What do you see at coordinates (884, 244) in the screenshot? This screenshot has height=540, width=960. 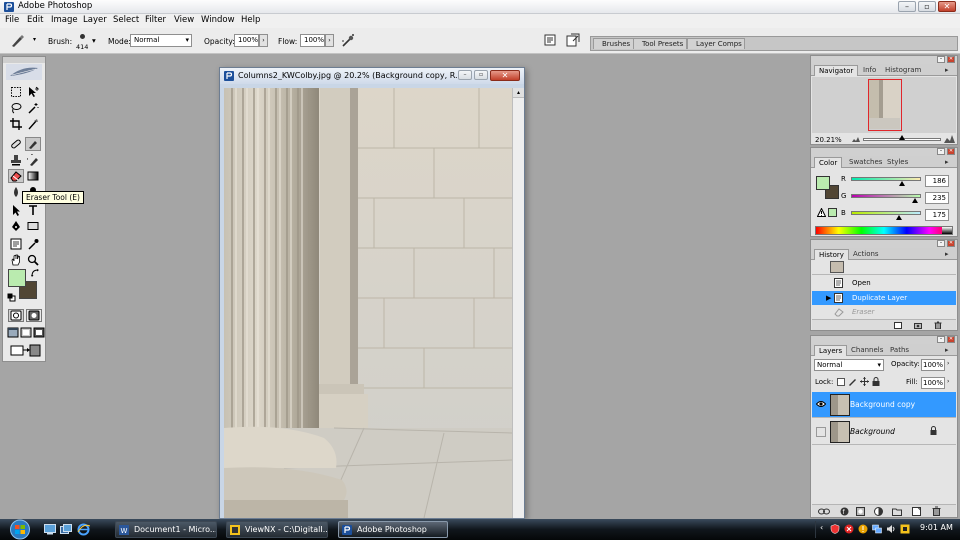 I see `history-panel-grip: – ✕` at bounding box center [884, 244].